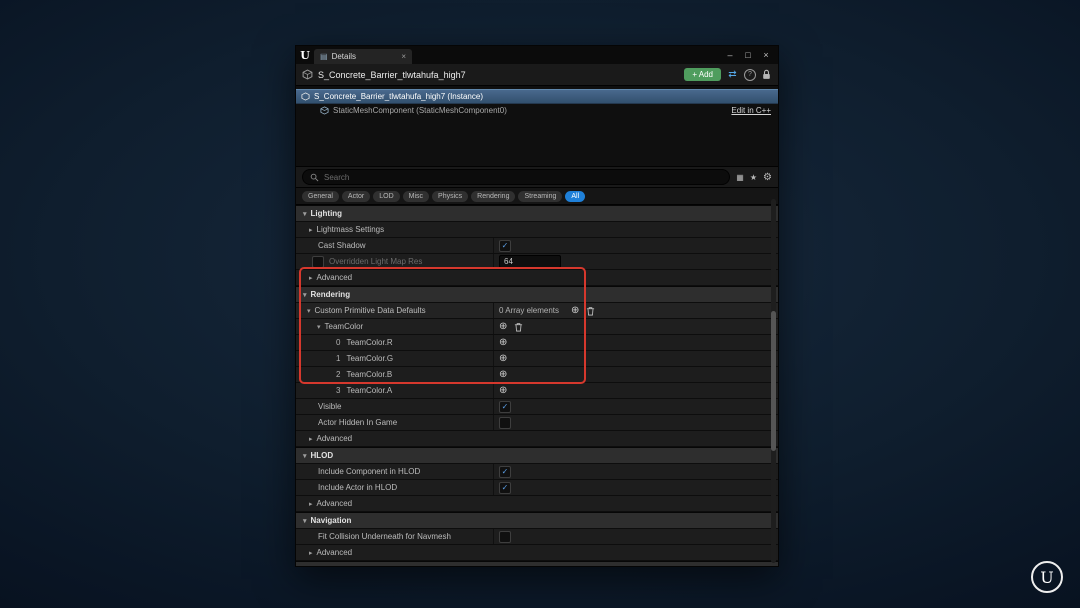 The width and height of the screenshot is (1080, 608). I want to click on row-teamcolor-r: 0 TeamColor.R ⊕, so click(537, 343).